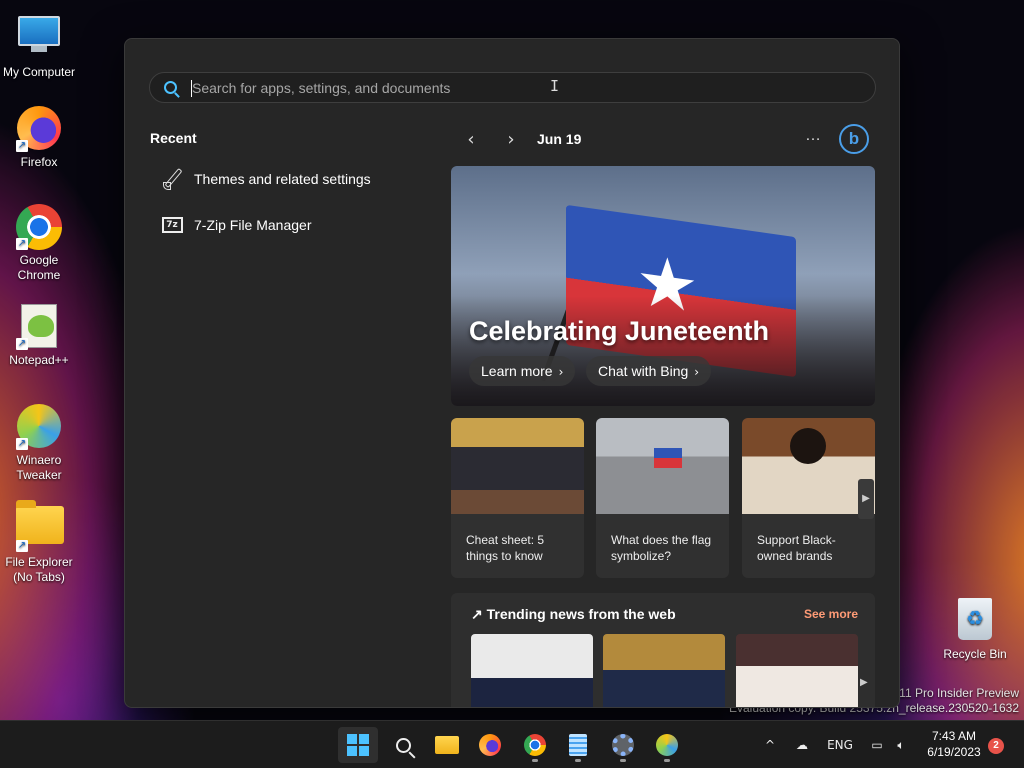 This screenshot has height=768, width=1024. What do you see at coordinates (573, 614) in the screenshot?
I see `trending-title: ↗ Trending news from the web` at bounding box center [573, 614].